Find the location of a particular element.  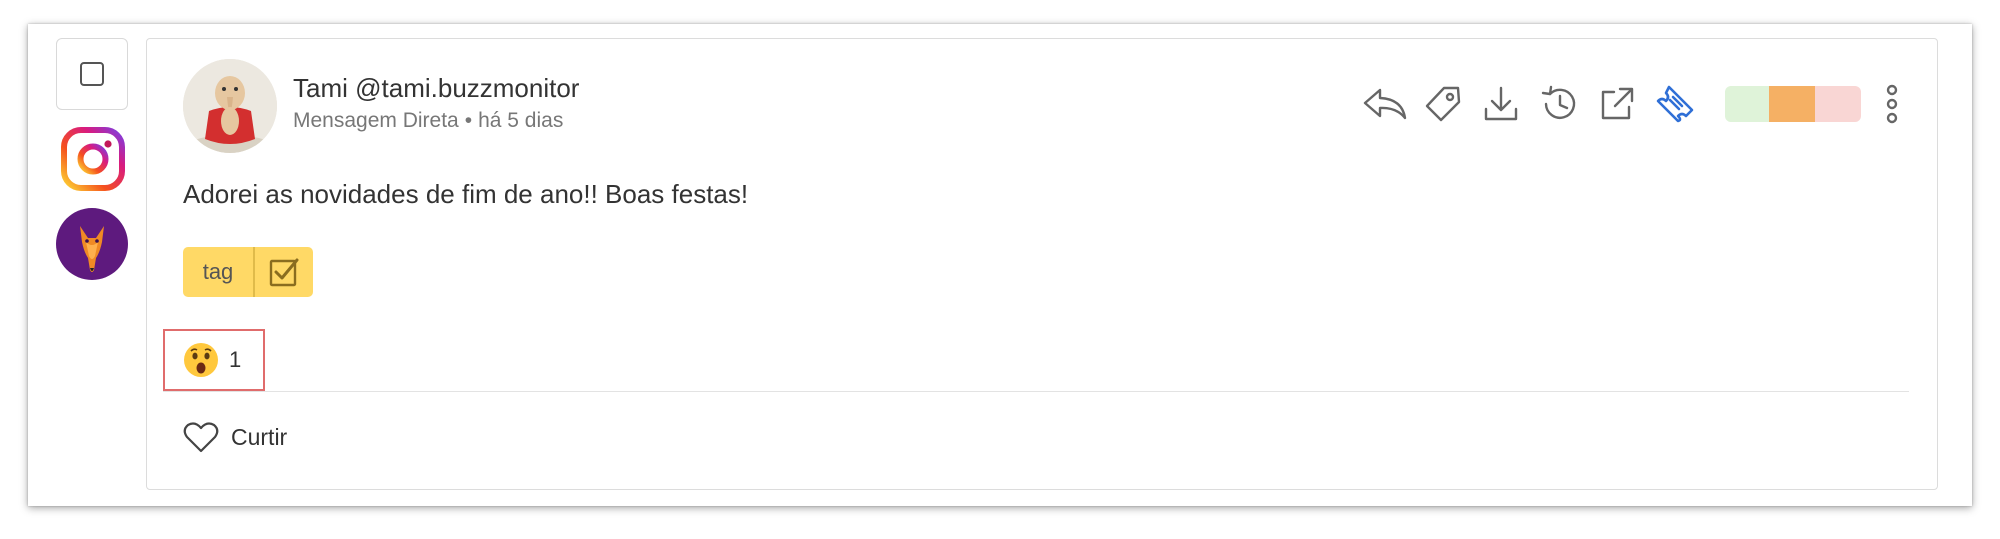

sentiment-negative is located at coordinates (1838, 104).